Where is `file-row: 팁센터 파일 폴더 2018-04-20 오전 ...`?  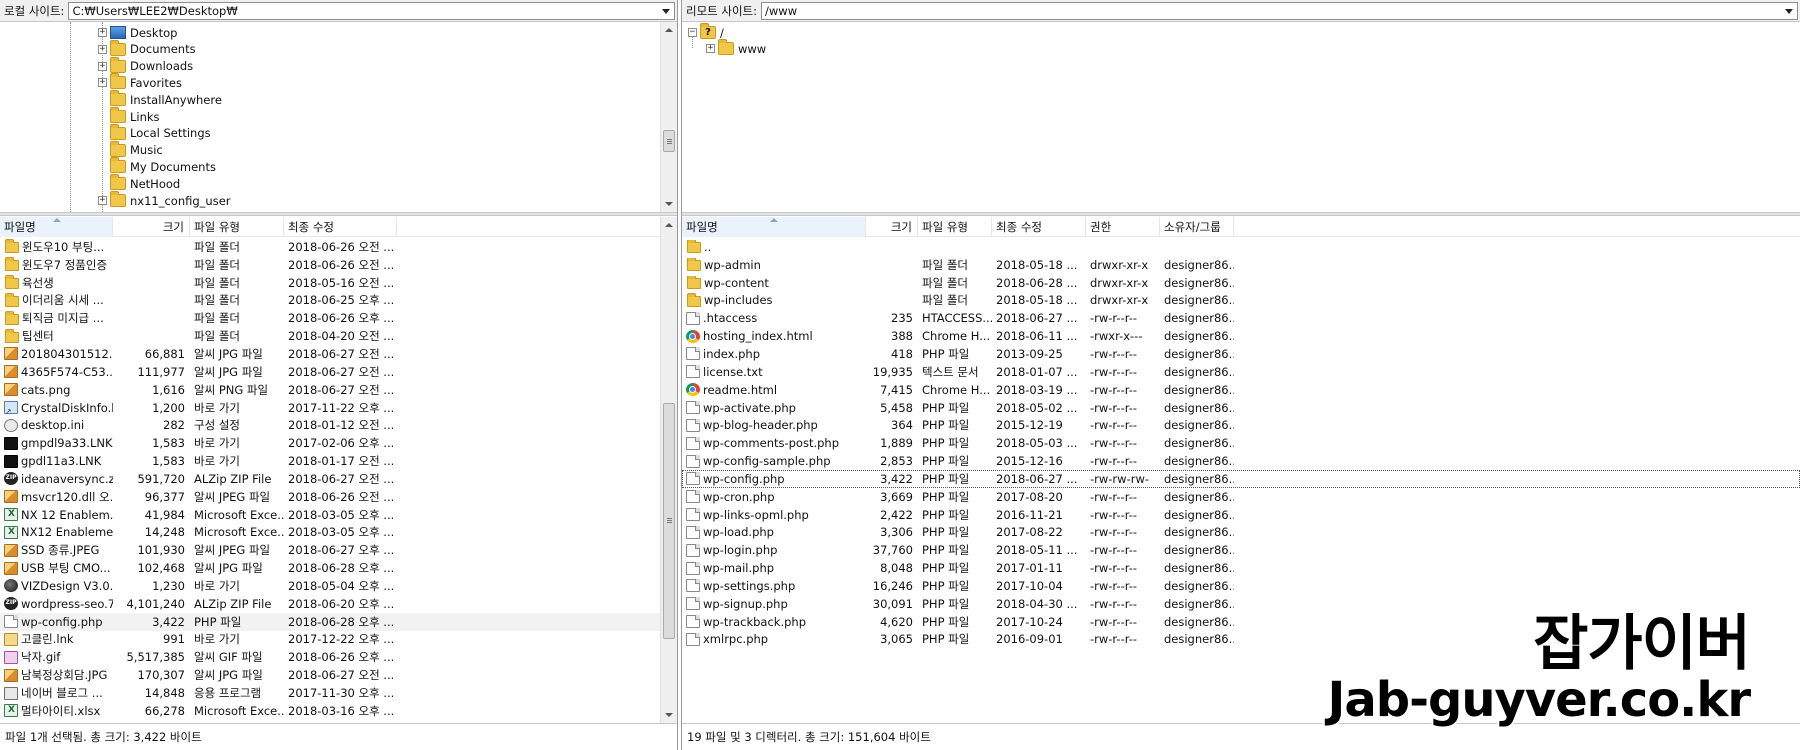
file-row: 팁센터 파일 폴더 2018-04-20 오전 ... is located at coordinates (330, 336).